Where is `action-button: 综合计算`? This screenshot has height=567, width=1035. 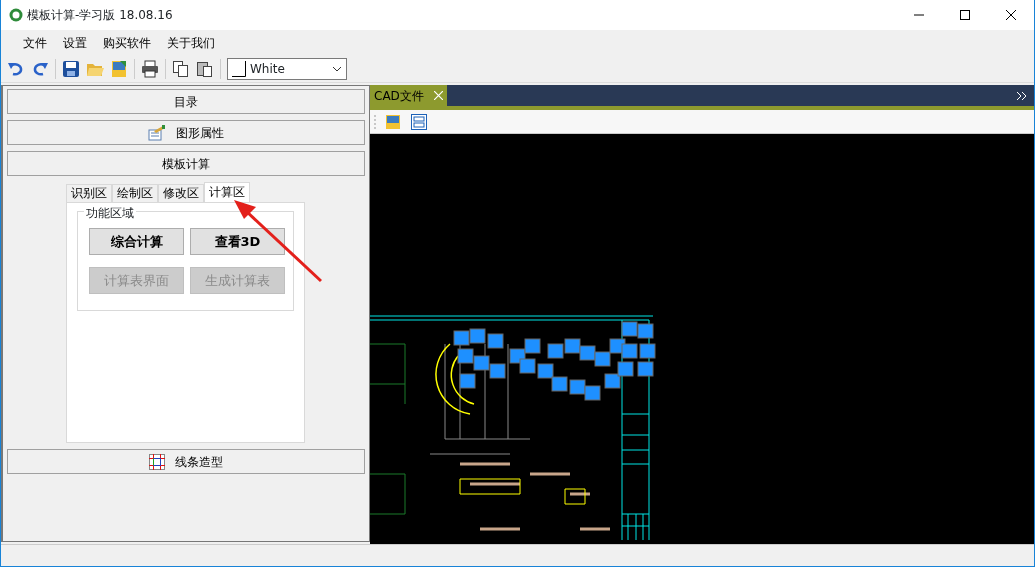 action-button: 综合计算 is located at coordinates (136, 241).